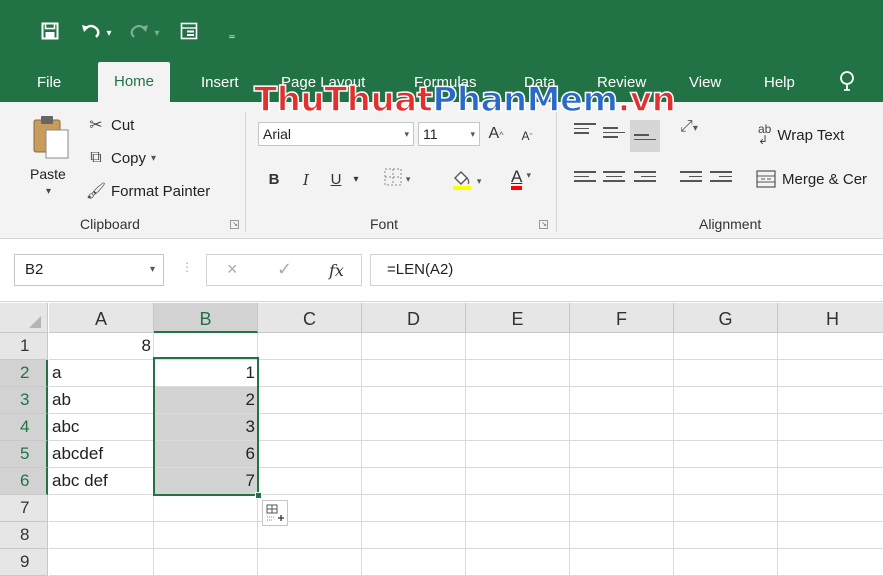 This screenshot has width=883, height=576. What do you see at coordinates (258, 495) in the screenshot?
I see `fill-handle` at bounding box center [258, 495].